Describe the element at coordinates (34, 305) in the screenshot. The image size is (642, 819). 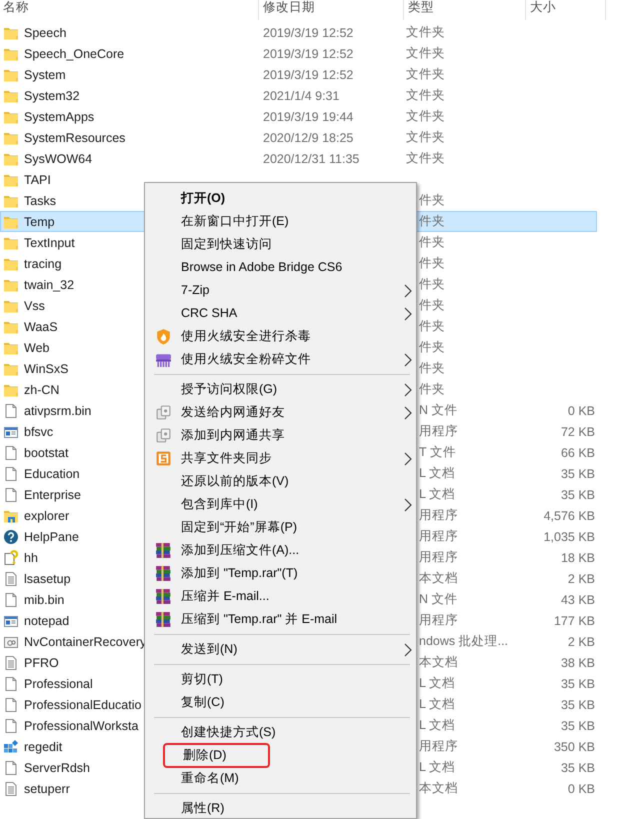
I see `file-name: Vss` at that location.